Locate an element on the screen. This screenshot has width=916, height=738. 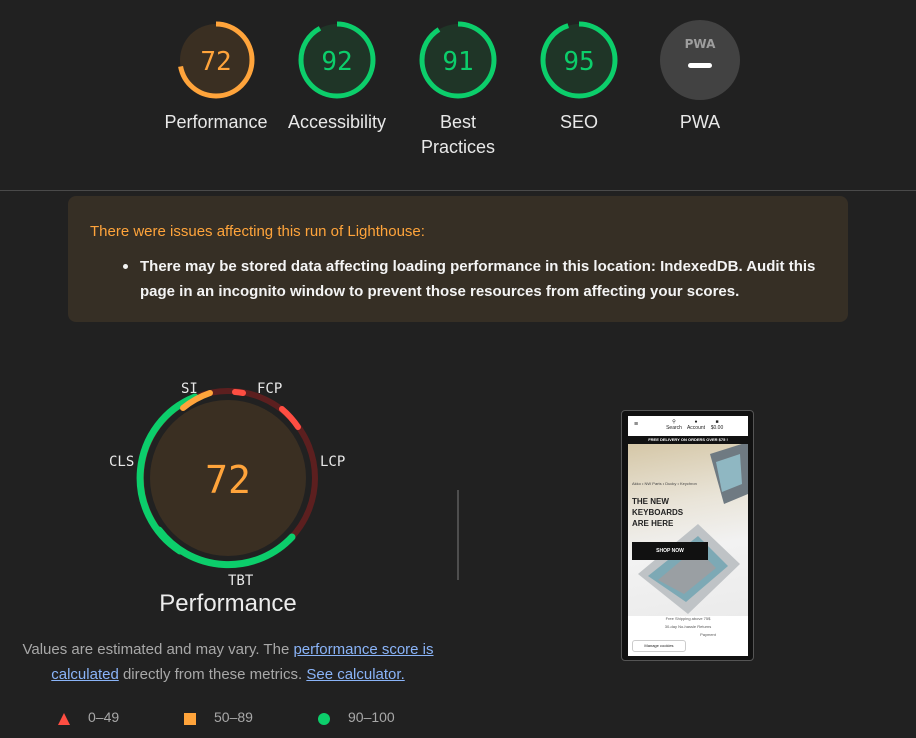
accessibility-gauge-ring: 92 is located at coordinates (337, 60).